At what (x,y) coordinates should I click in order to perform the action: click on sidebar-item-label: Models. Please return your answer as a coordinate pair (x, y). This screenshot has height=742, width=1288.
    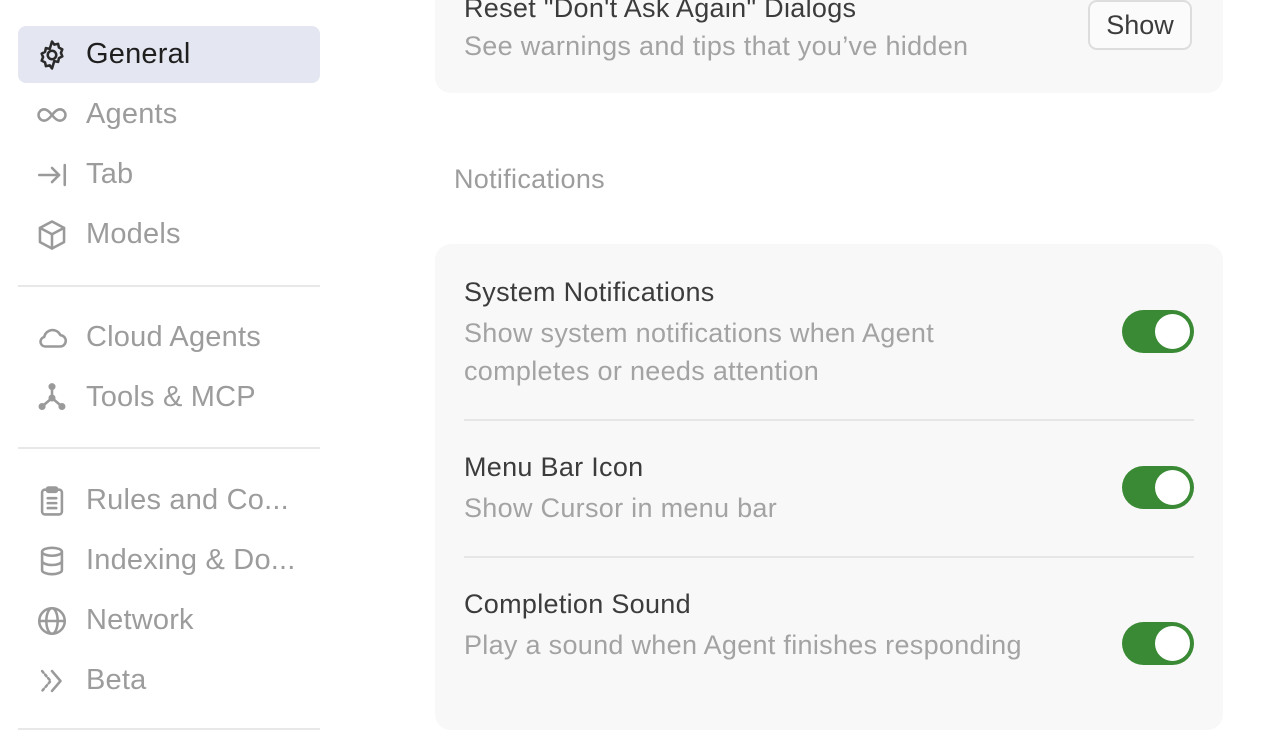
    Looking at the image, I should click on (133, 234).